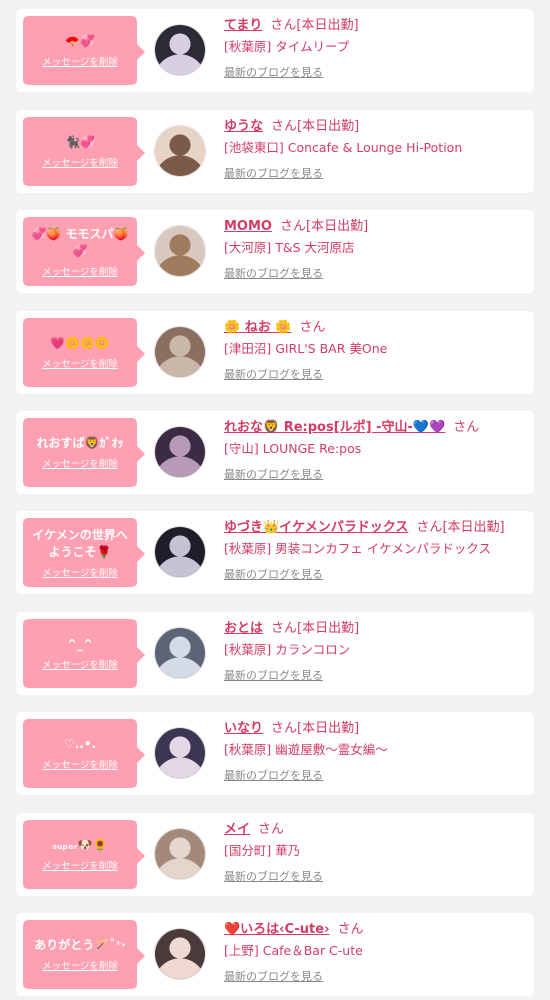 Image resolution: width=550 pixels, height=1000 pixels. I want to click on message-bubble: ♡..•. メッセージを削除, so click(84, 753).